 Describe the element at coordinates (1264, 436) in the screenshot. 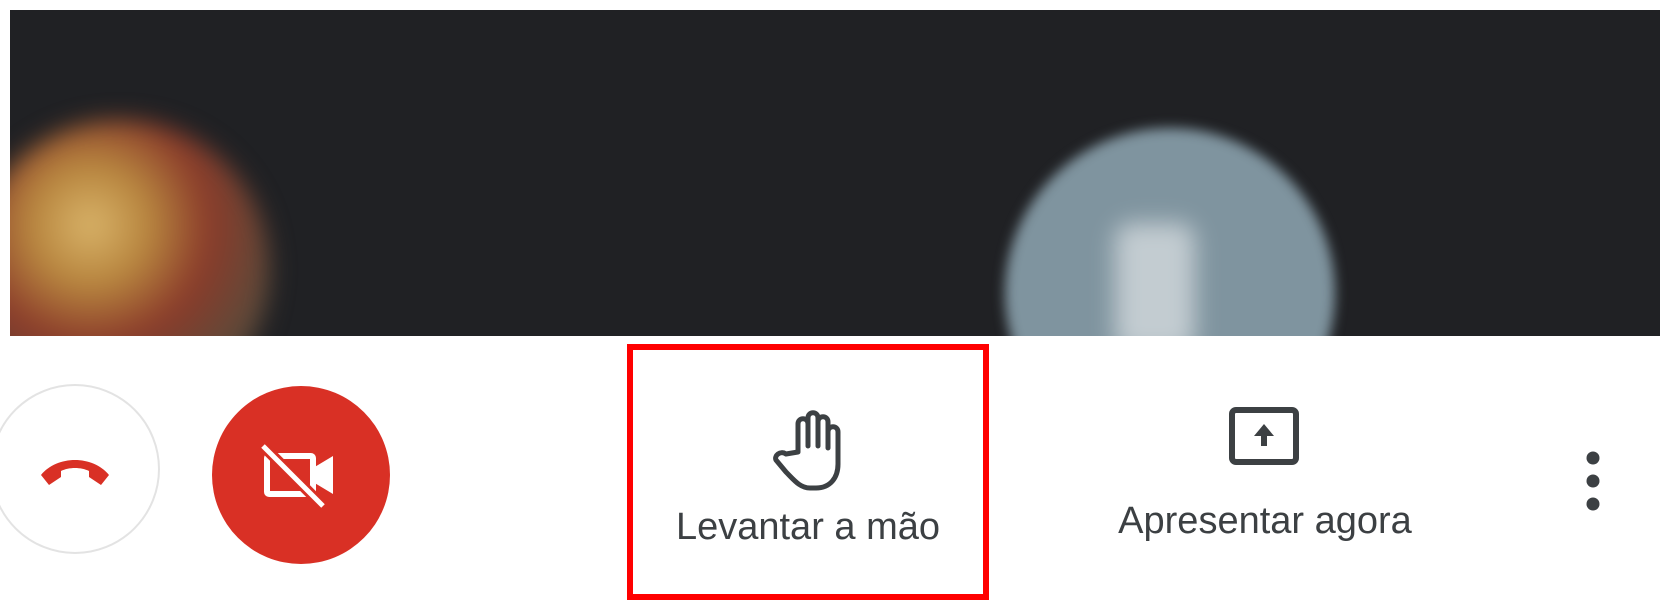

I see `present-screen-icon` at that location.